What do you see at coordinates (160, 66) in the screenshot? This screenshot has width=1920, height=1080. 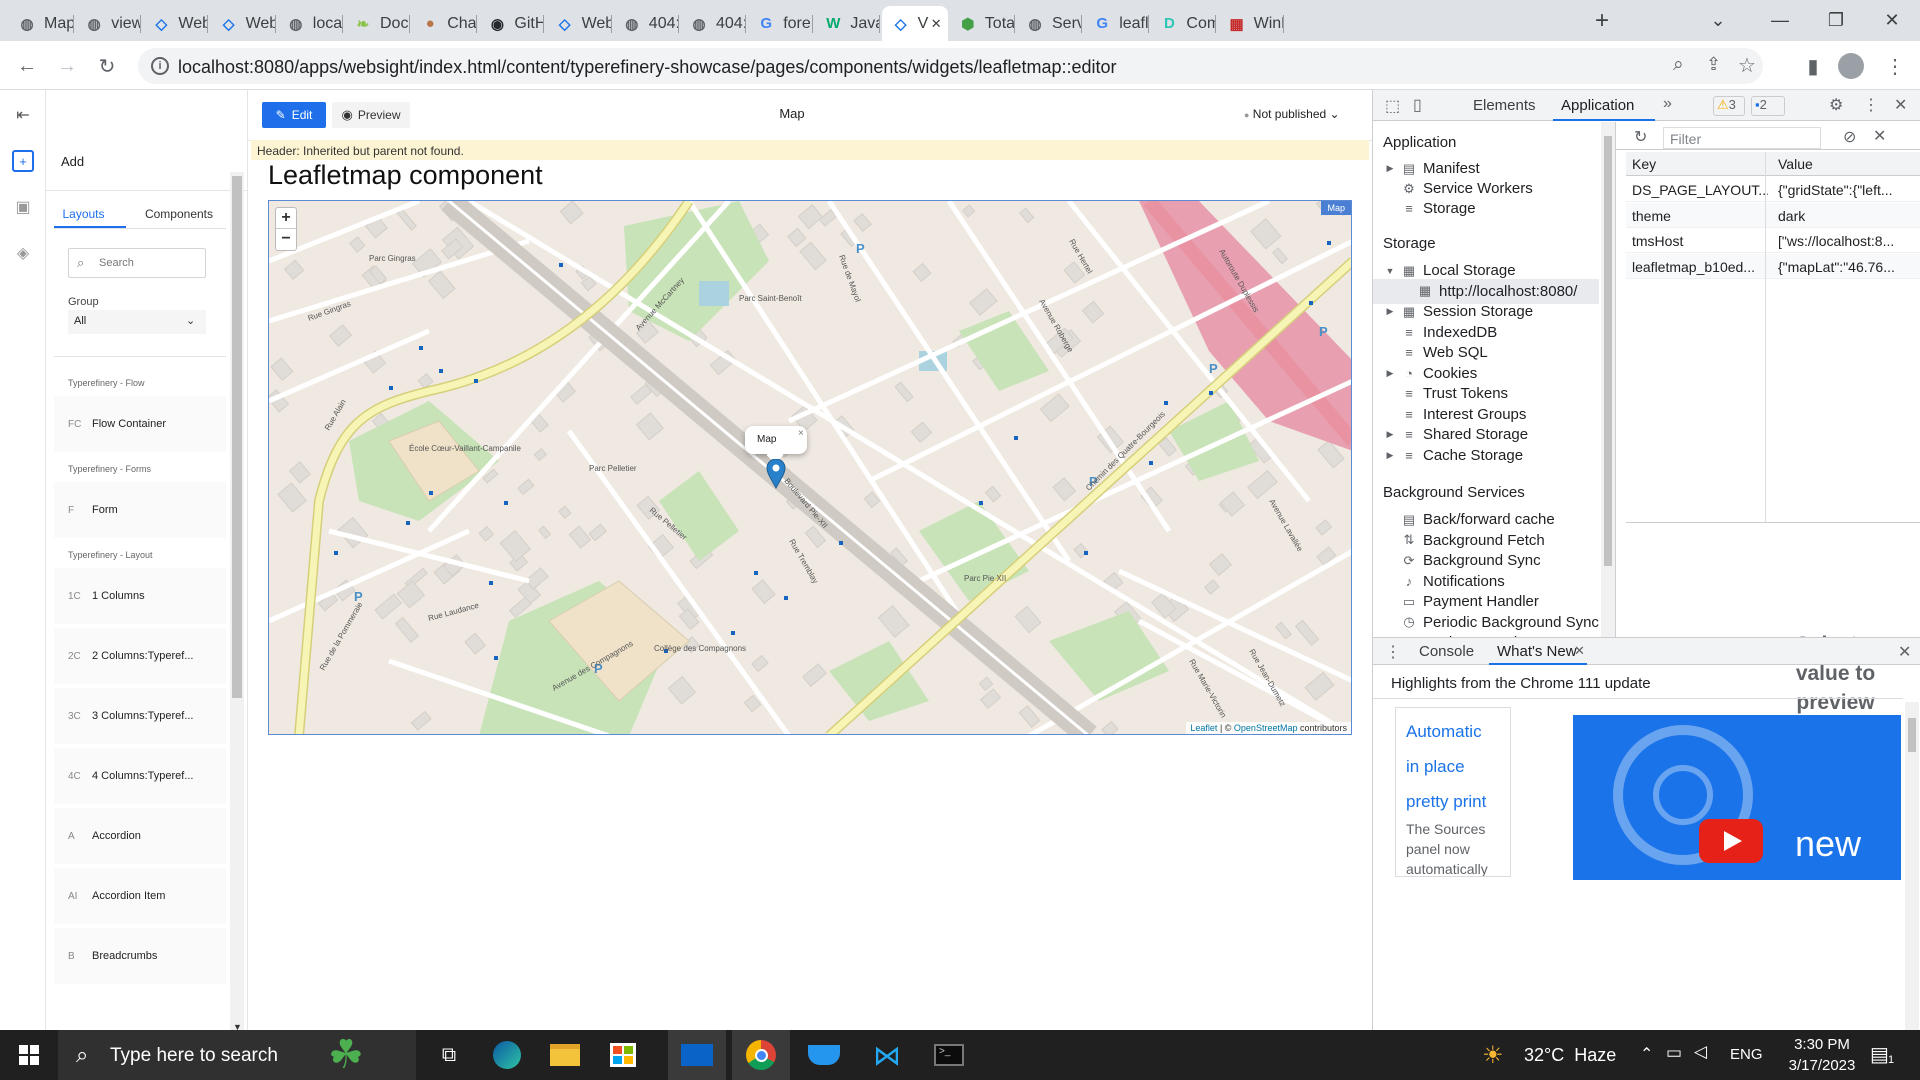 I see `site-info-icon: i` at bounding box center [160, 66].